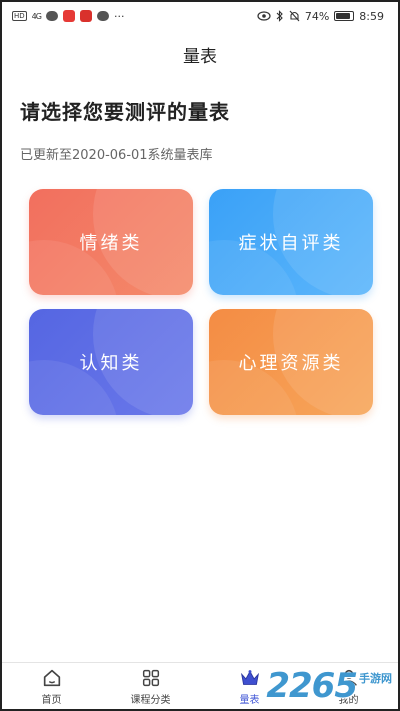 This screenshot has width=400, height=711. I want to click on more-icon: ···, so click(119, 16).